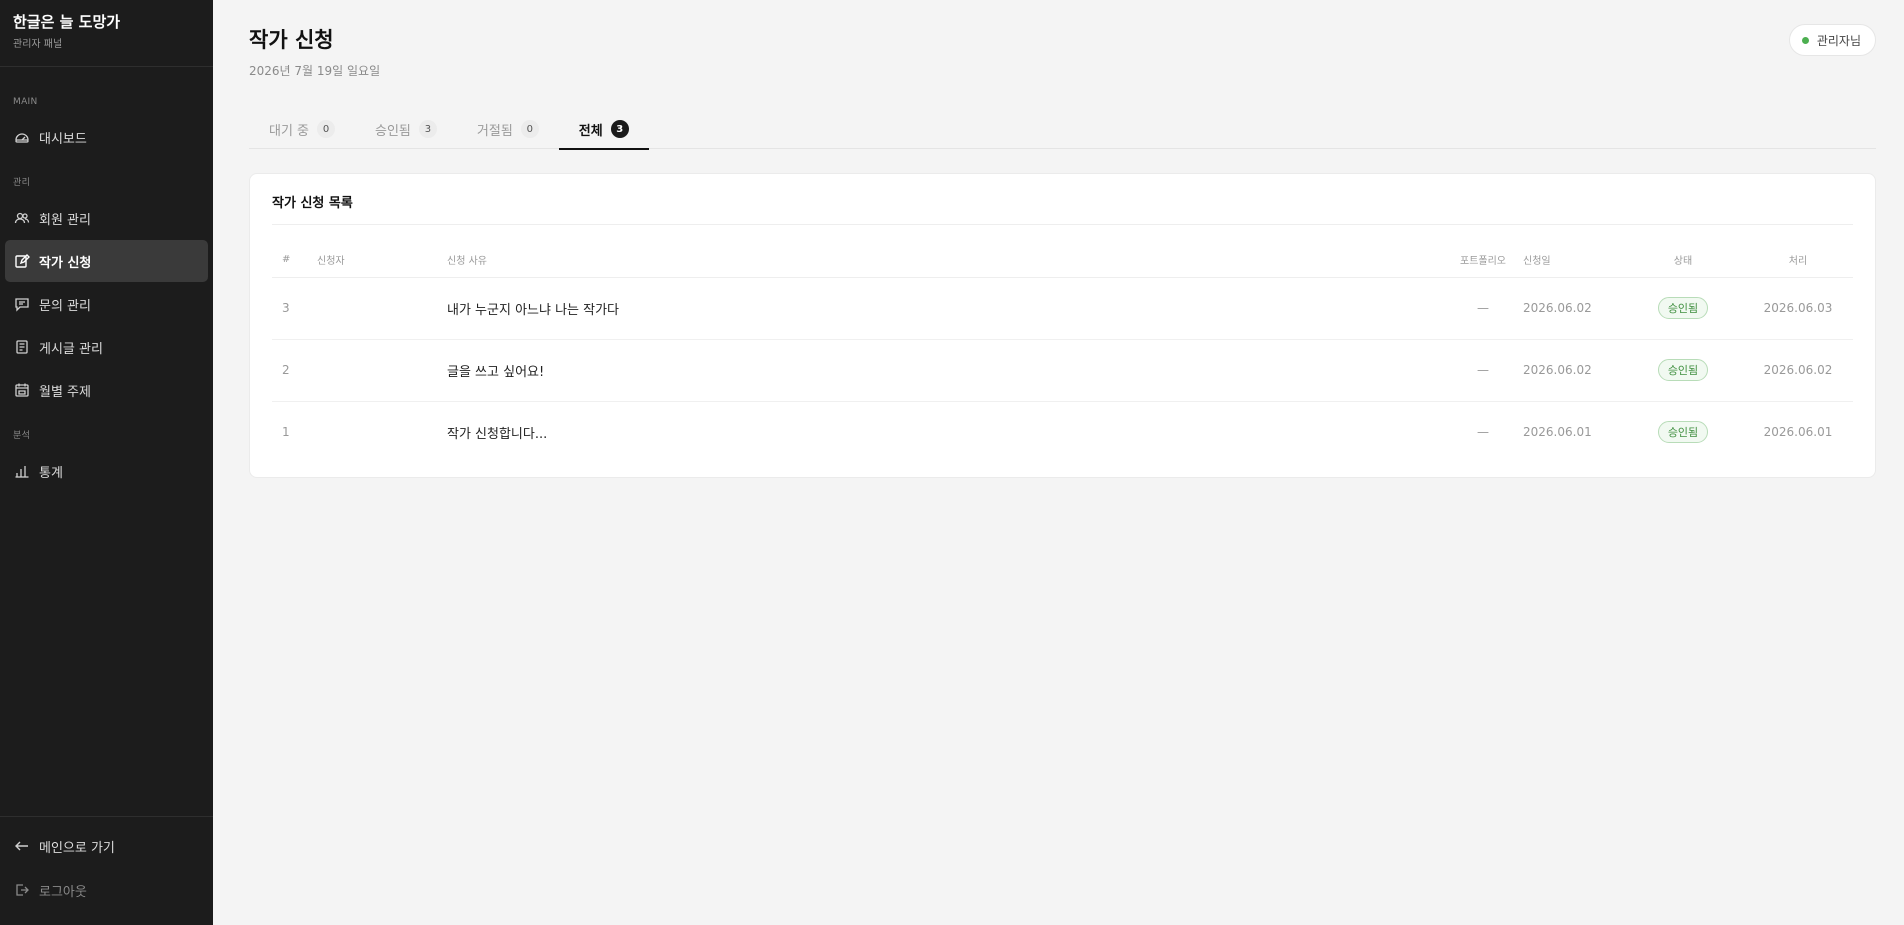  I want to click on online-status-dot, so click(1805, 40).